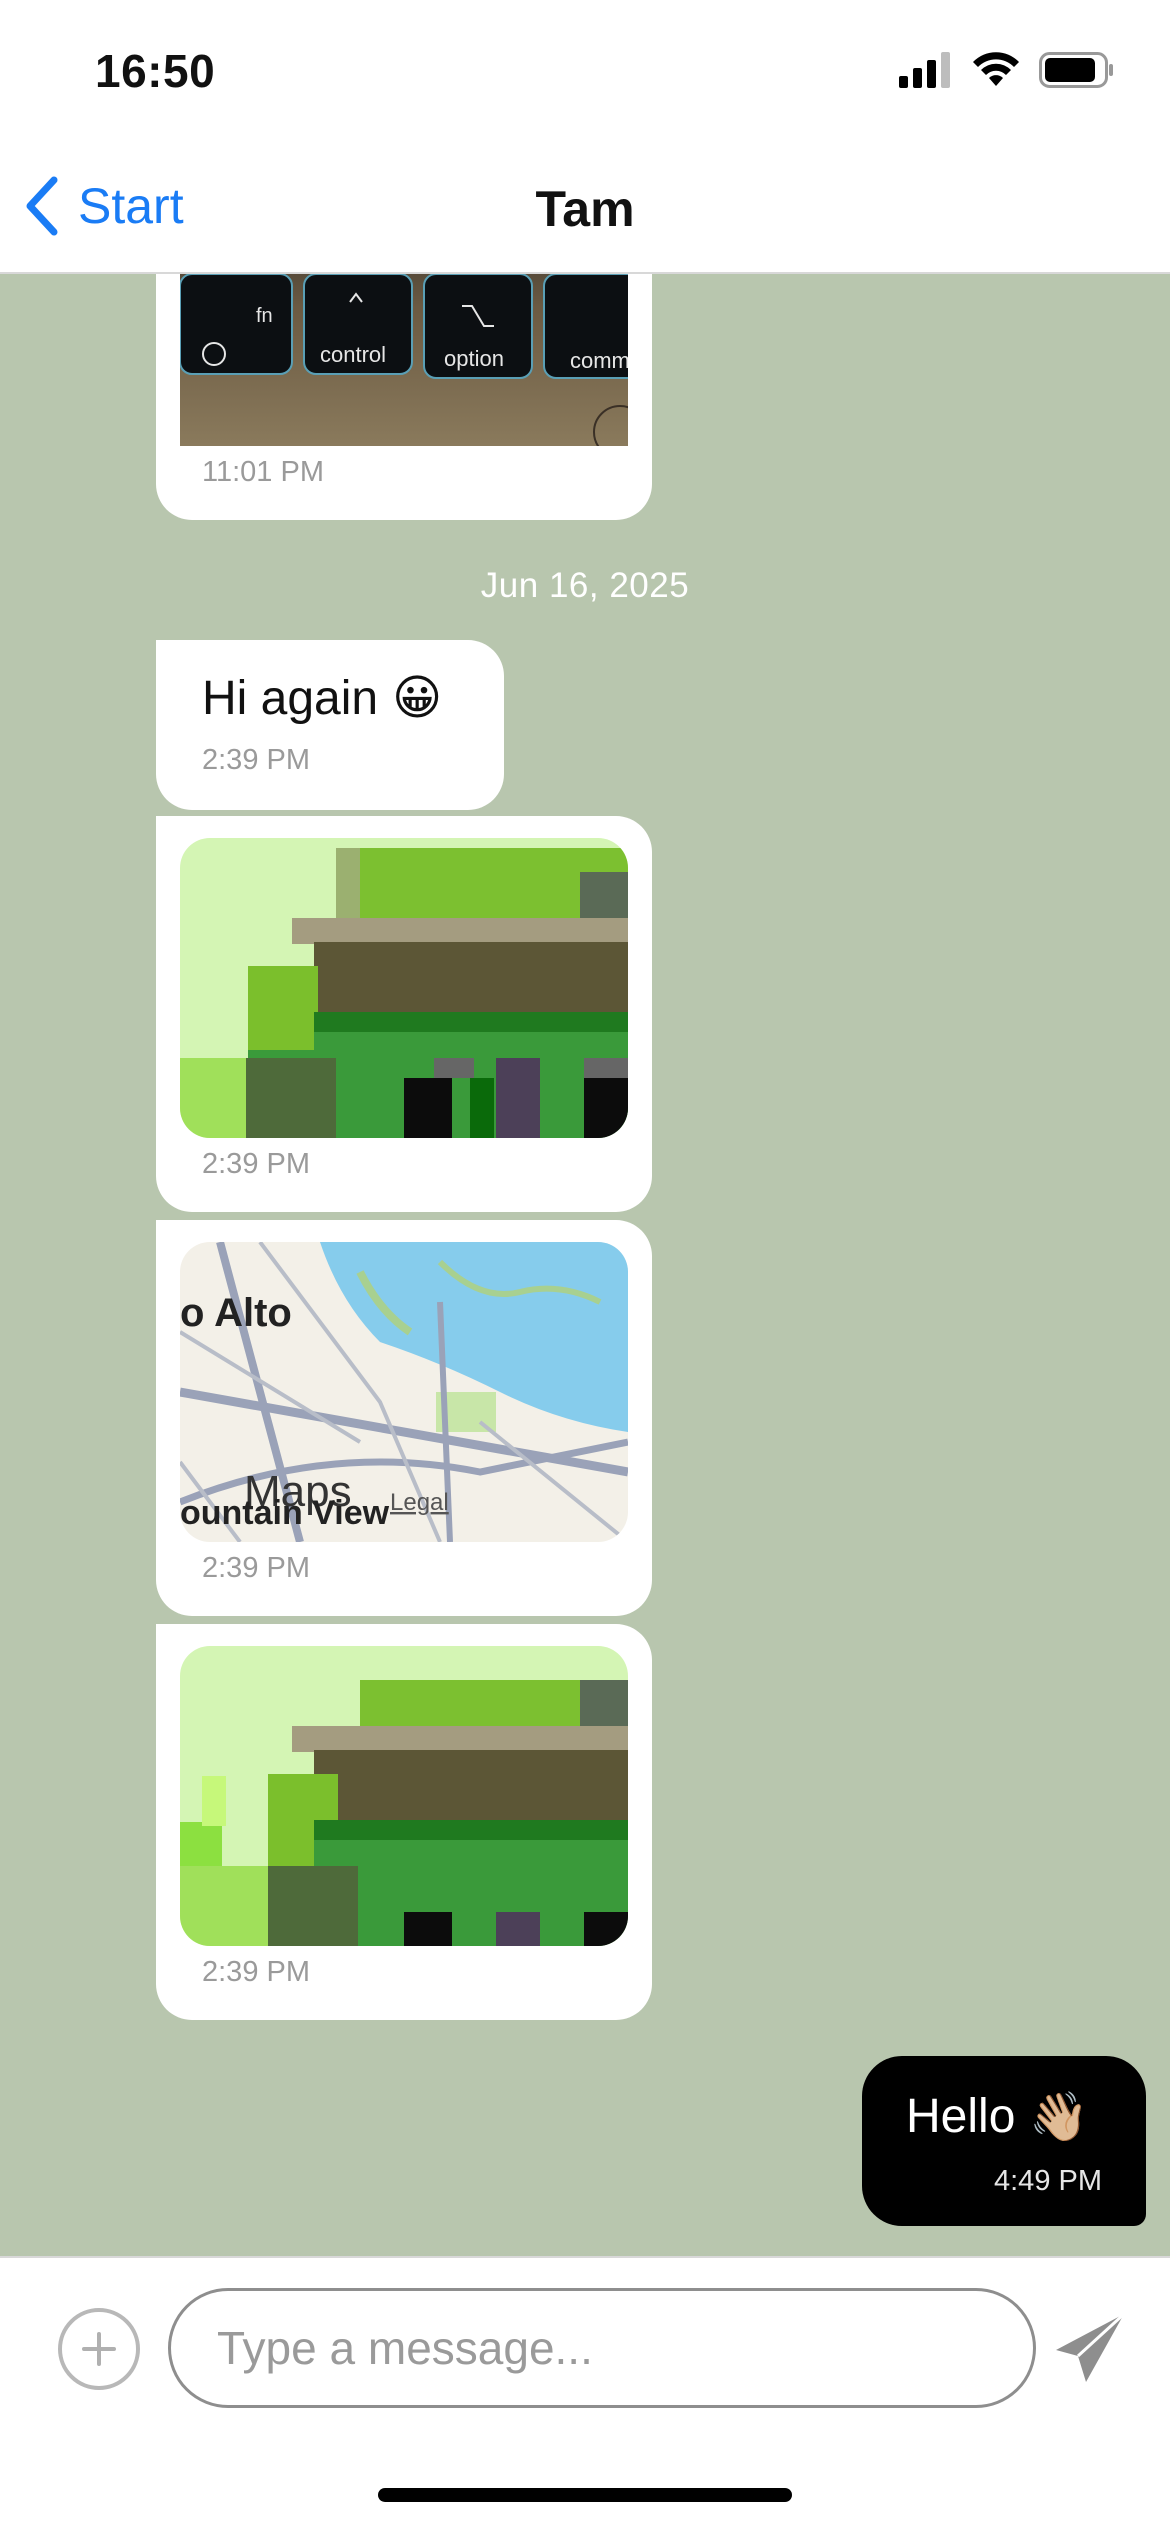 The image size is (1170, 2532). Describe the element at coordinates (1059, 2117) in the screenshot. I see `waving-hand-emoji: 👋🏼` at that location.